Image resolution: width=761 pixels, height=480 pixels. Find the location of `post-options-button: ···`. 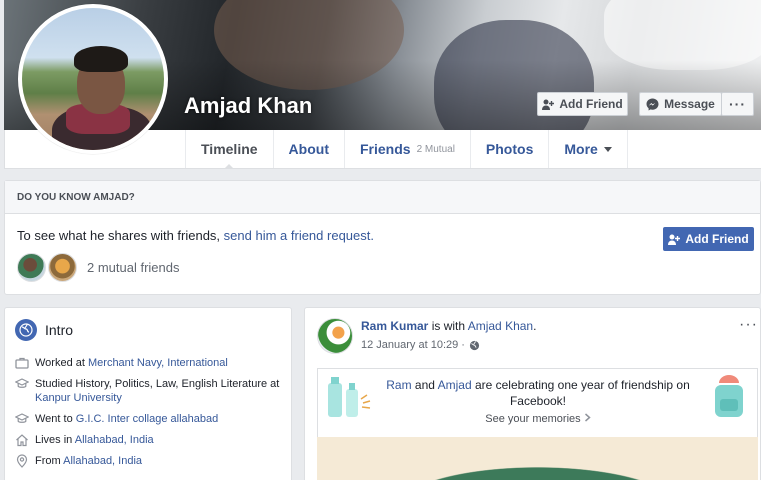

post-options-button: ··· is located at coordinates (748, 325).